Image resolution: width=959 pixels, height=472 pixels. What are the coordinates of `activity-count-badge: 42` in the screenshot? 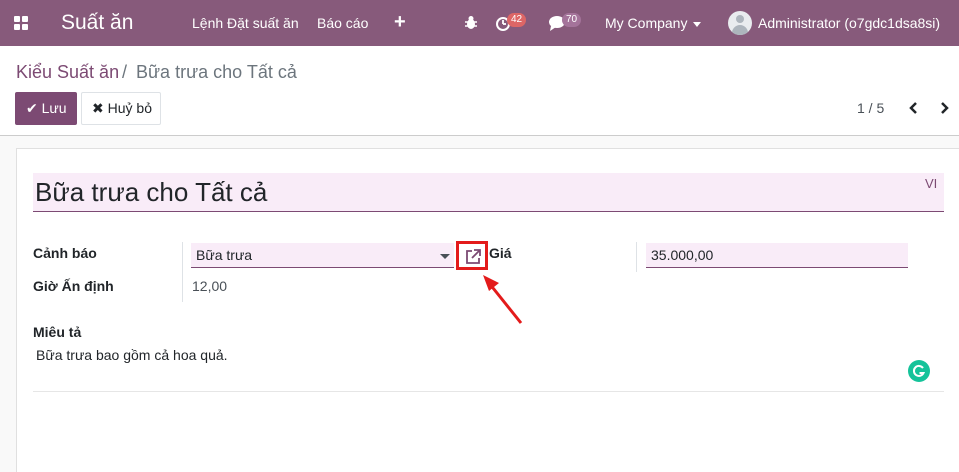 It's located at (517, 20).